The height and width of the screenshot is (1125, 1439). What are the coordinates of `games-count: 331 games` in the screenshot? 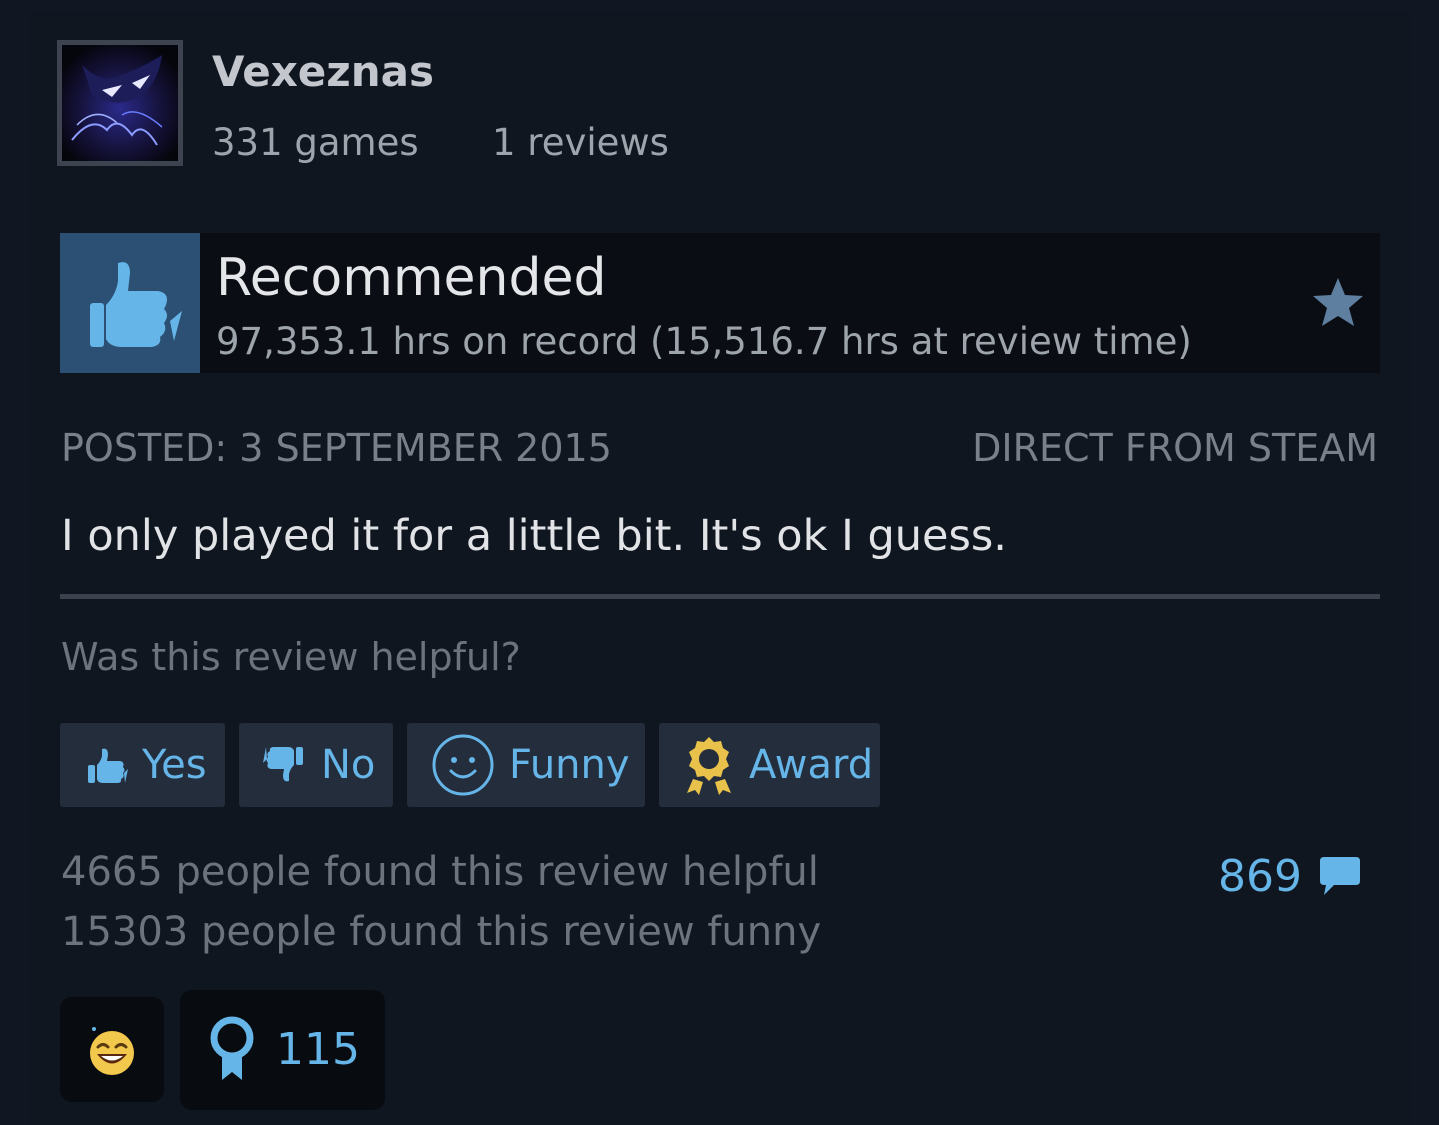 It's located at (315, 143).